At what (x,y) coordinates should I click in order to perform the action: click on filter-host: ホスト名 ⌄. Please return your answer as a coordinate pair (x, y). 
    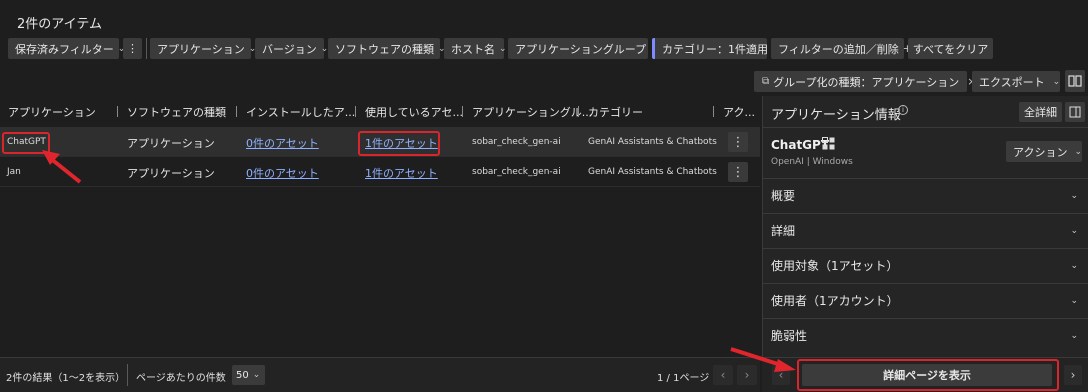
    Looking at the image, I should click on (475, 48).